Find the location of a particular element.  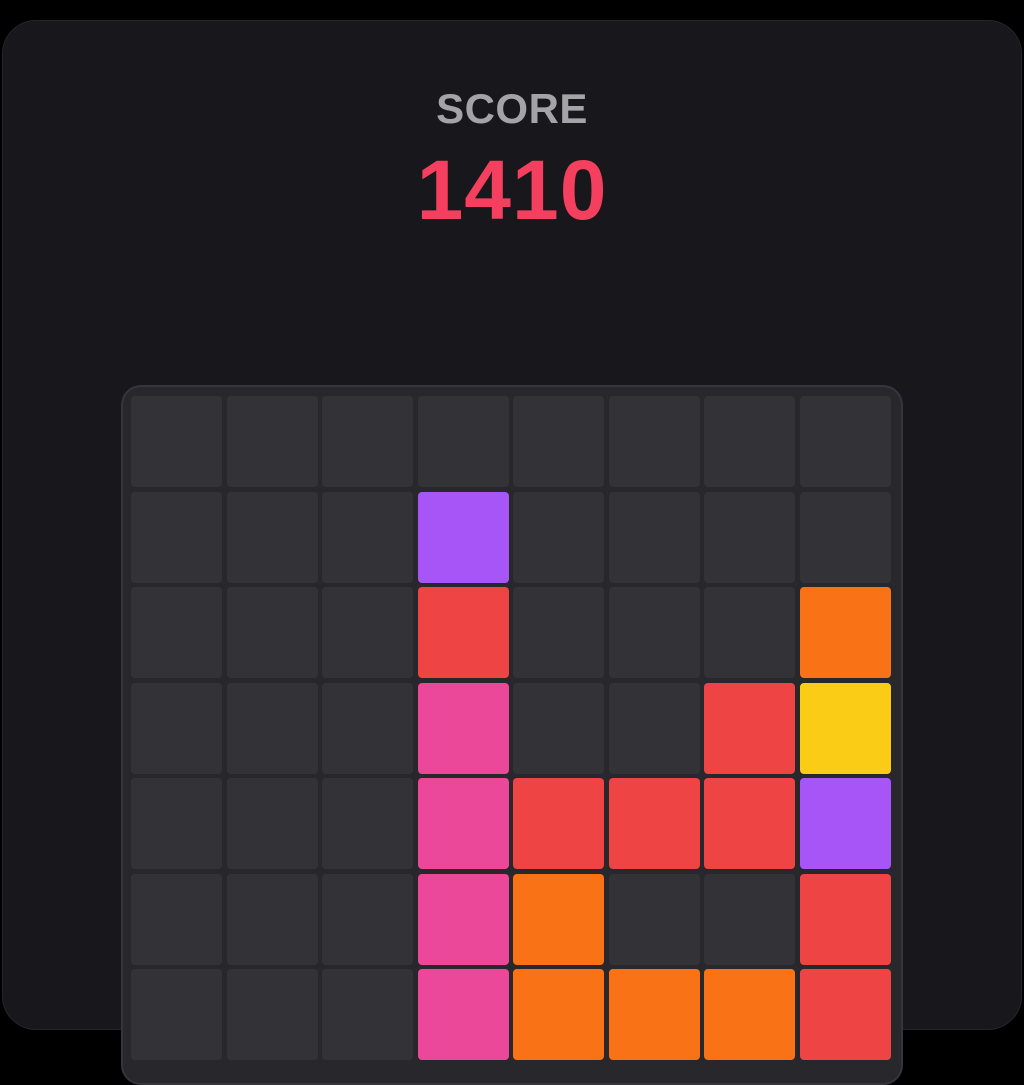

score-value: 1410 is located at coordinates (512, 190).